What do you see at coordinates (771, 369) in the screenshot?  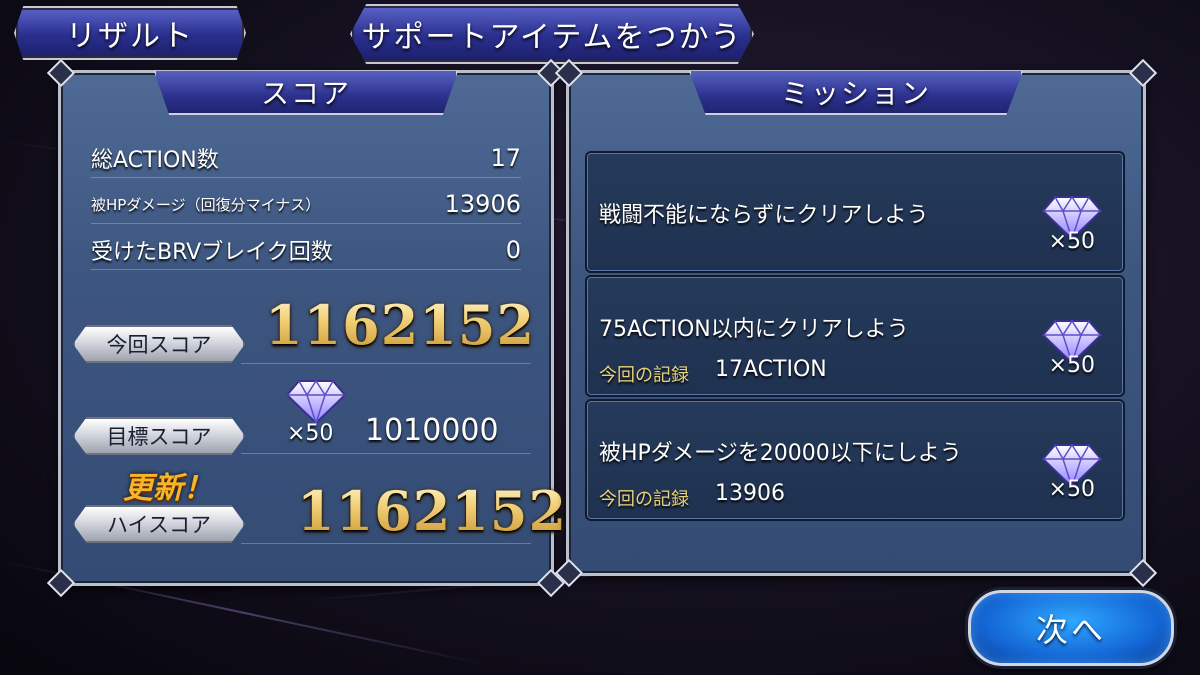 I see `mission-record-value: 17ACTION` at bounding box center [771, 369].